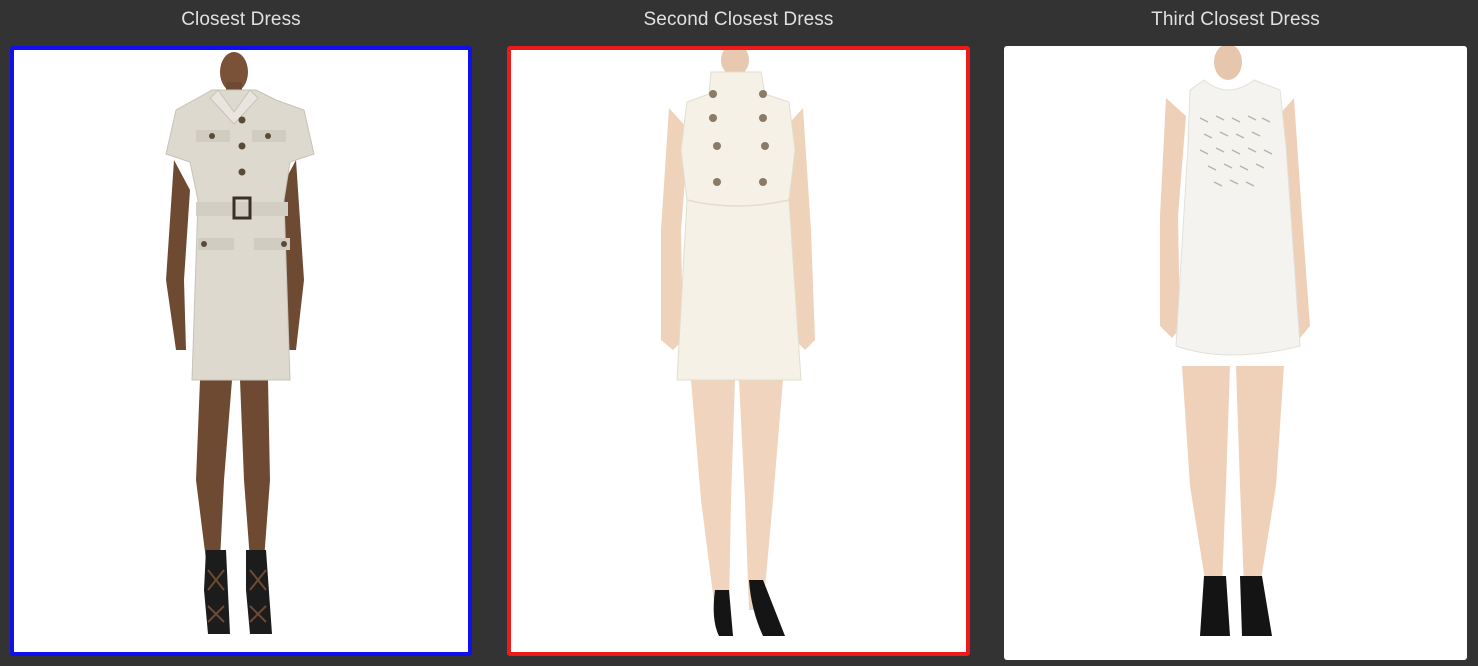 The height and width of the screenshot is (666, 1478). What do you see at coordinates (241, 19) in the screenshot?
I see `result-title-1: Closest Dress` at bounding box center [241, 19].